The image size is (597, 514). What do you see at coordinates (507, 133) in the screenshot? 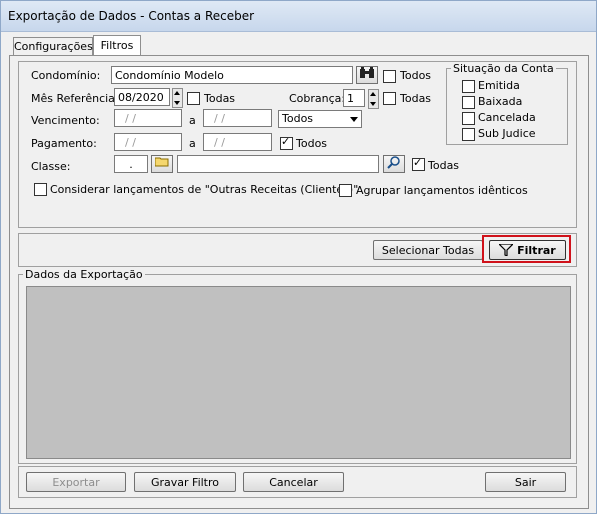
I see `situacao-subjudice-label: Sub Judice` at bounding box center [507, 133].